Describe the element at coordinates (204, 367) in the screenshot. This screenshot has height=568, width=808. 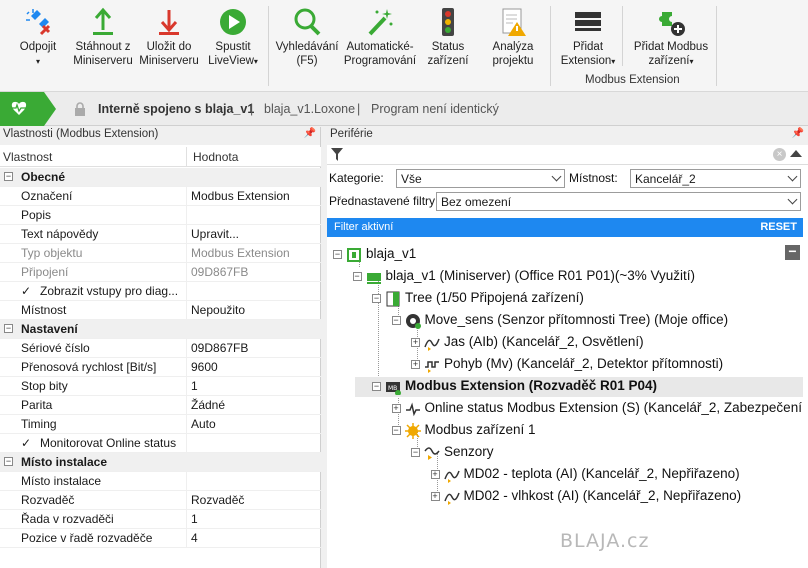
I see `property-value: 9600` at that location.